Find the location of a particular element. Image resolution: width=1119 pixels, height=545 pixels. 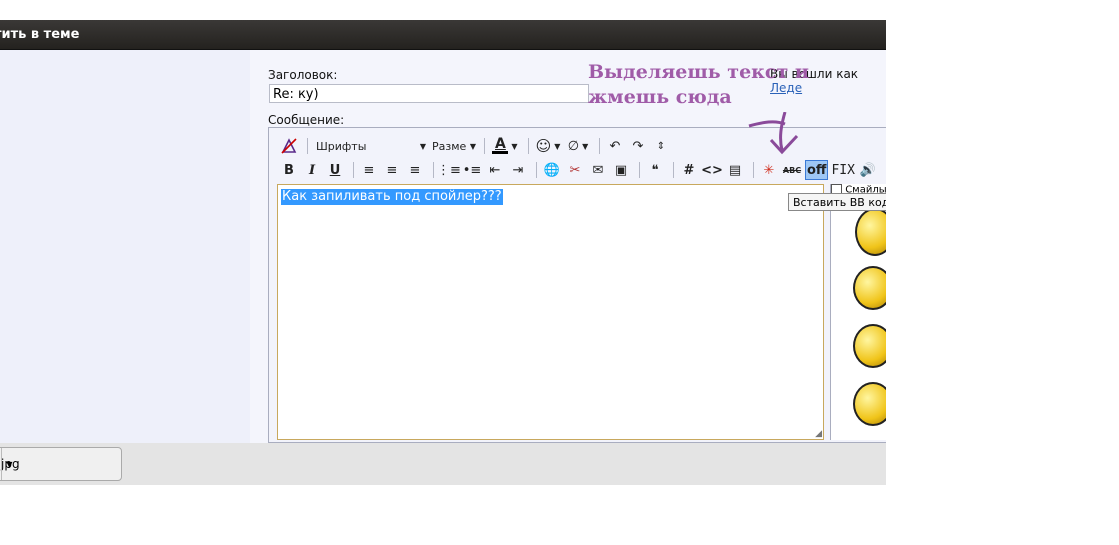

toolbar-row-1: Шрифты ▼ Разме ▼ A ▼ ☺ ▼ ∅ ▼ ↶ ↷ ⇕ is located at coordinates (476, 146).